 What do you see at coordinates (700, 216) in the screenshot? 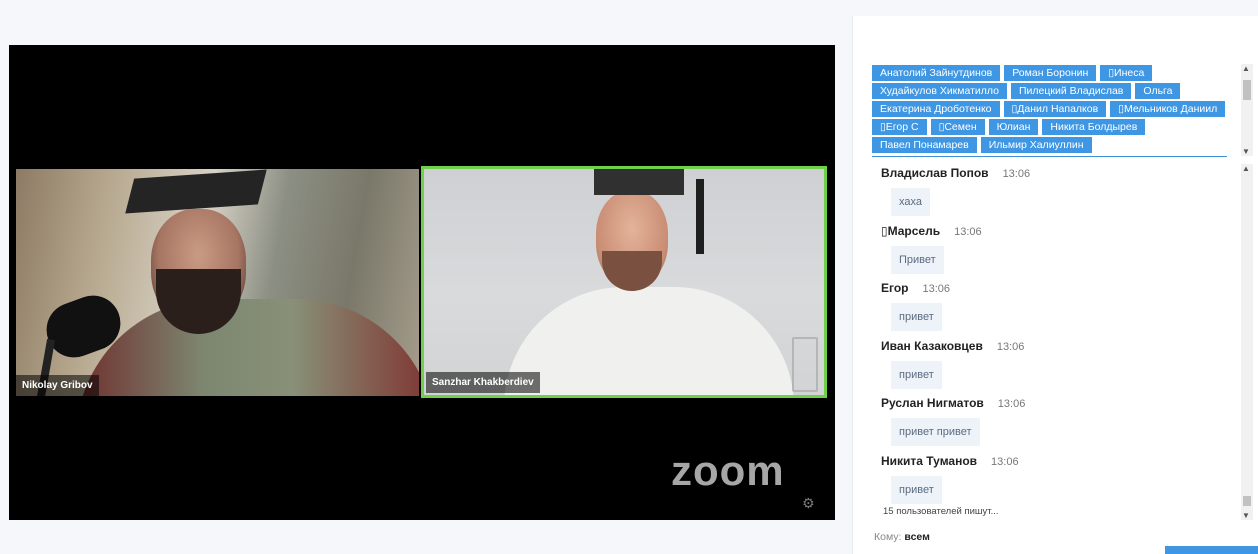
I see `cap-tassel` at bounding box center [700, 216].